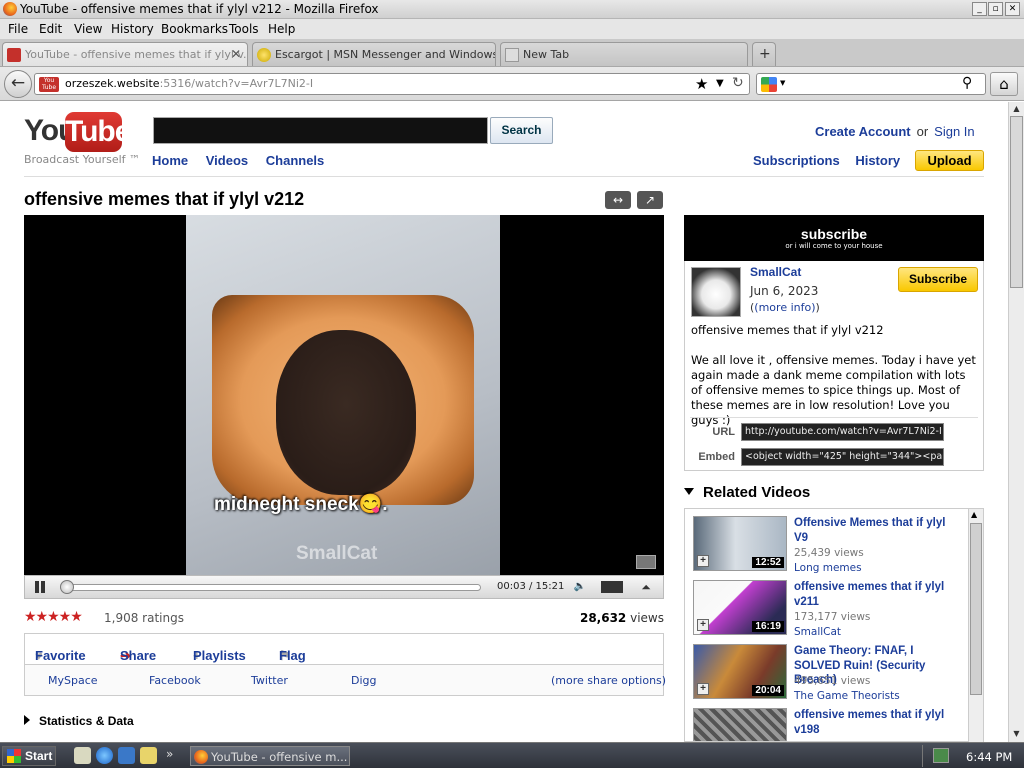 The image size is (1024, 768). I want to click on youtube-logo: You Tube, so click(77, 132).